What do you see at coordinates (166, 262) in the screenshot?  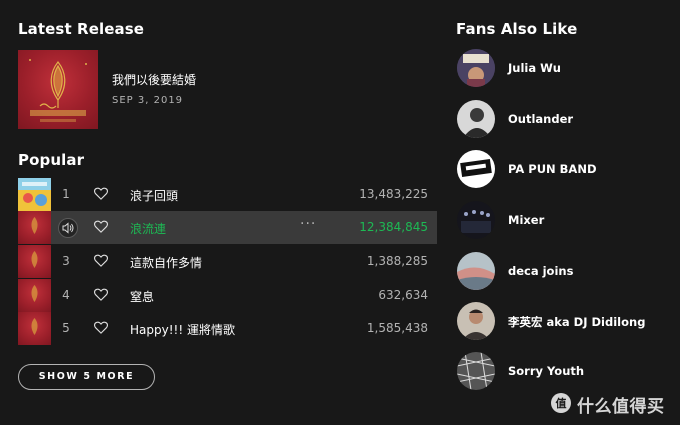 I see `track-title: 這款自作多情` at bounding box center [166, 262].